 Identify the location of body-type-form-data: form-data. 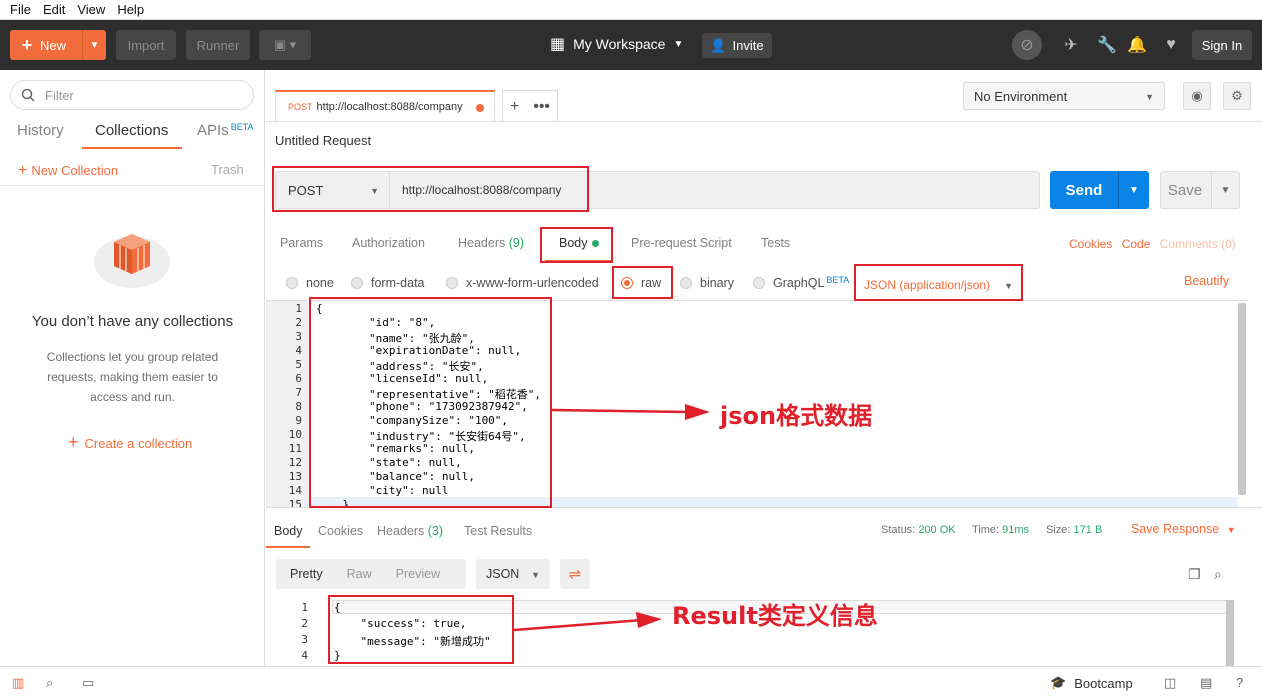
(388, 283).